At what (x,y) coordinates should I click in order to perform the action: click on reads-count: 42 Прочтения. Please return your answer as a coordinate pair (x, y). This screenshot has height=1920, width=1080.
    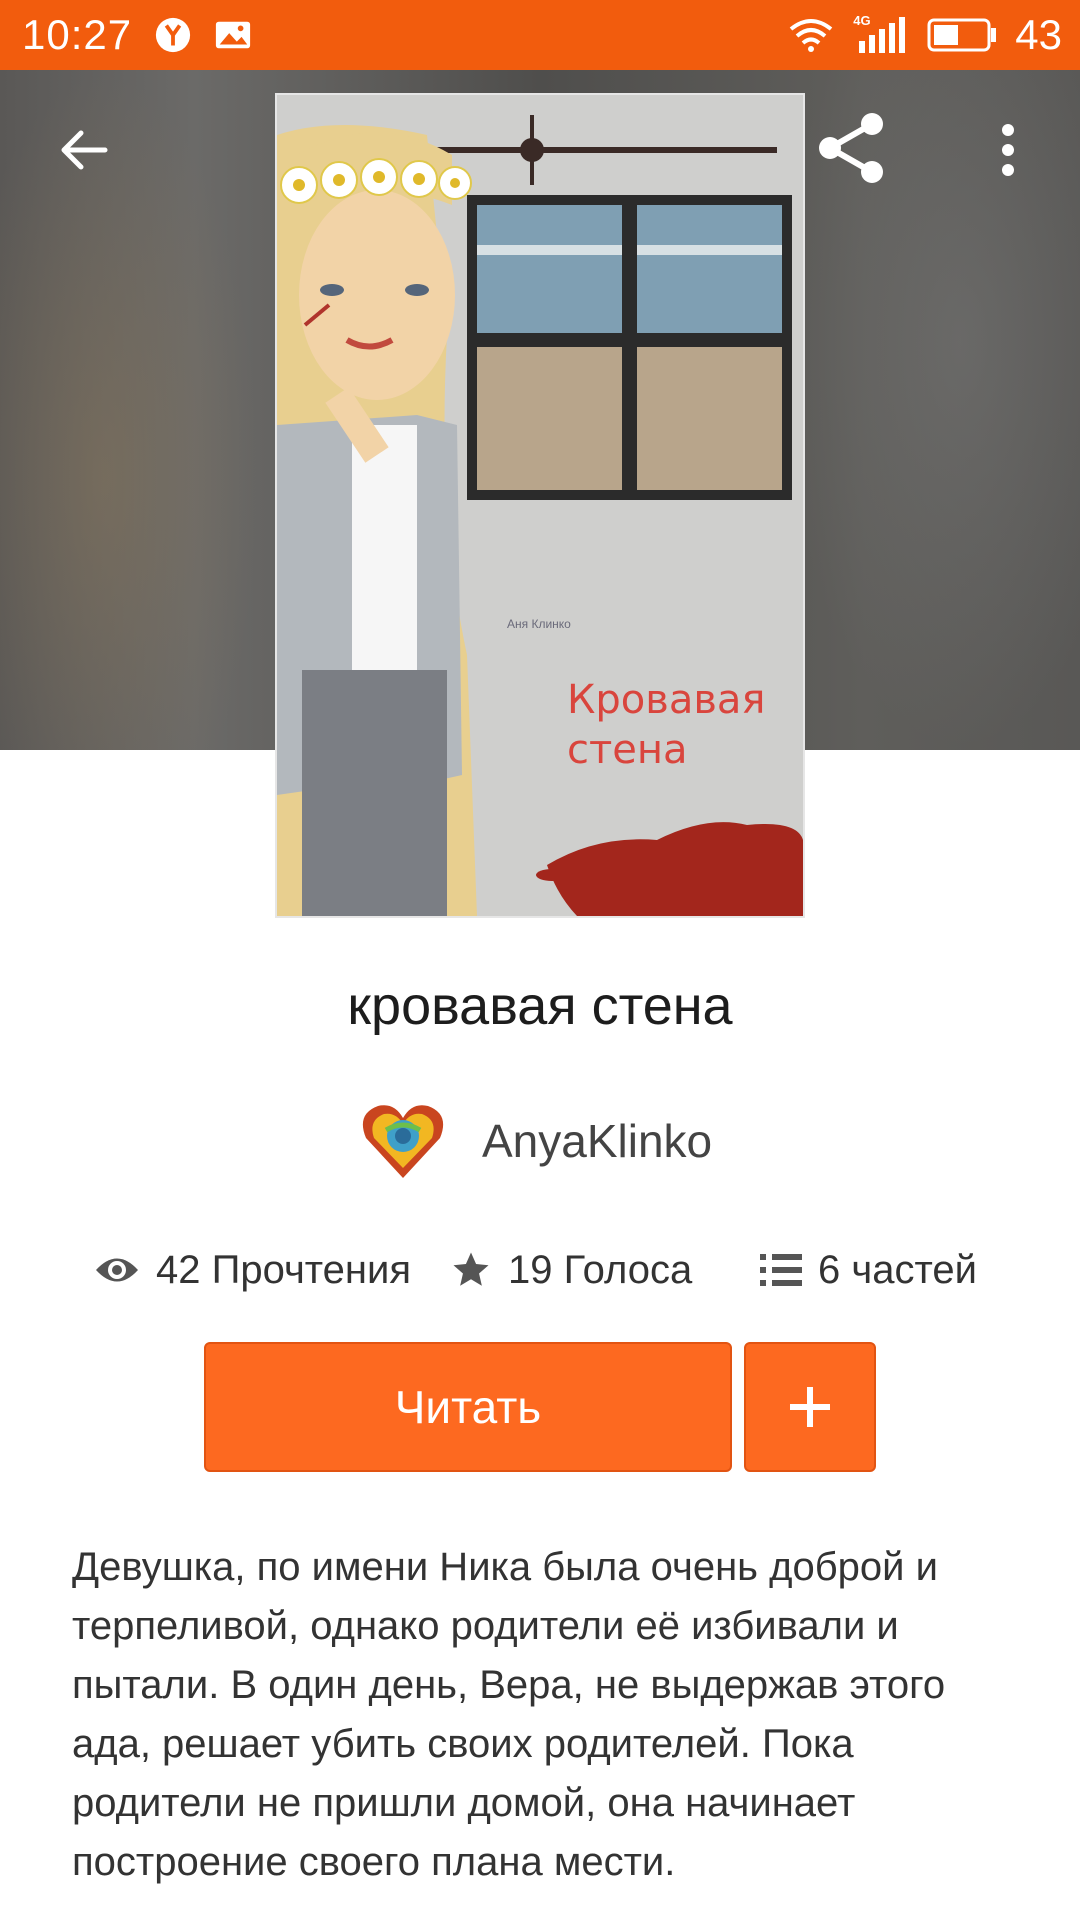
    Looking at the image, I should click on (284, 1269).